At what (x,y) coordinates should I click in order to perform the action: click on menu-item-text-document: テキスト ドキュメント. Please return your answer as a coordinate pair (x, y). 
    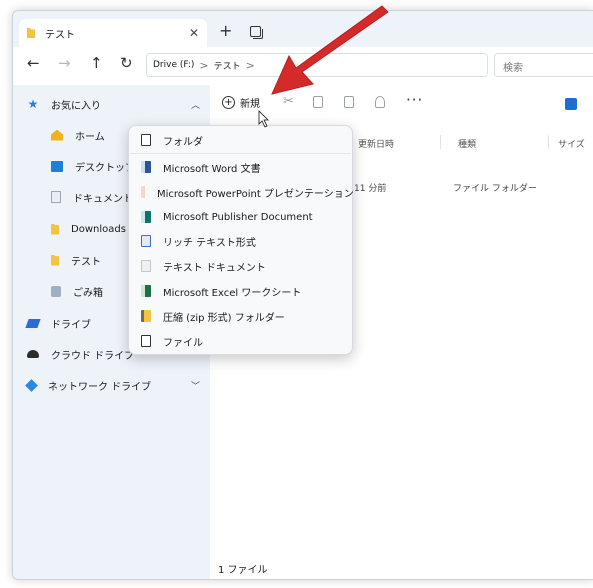
    Looking at the image, I should click on (240, 266).